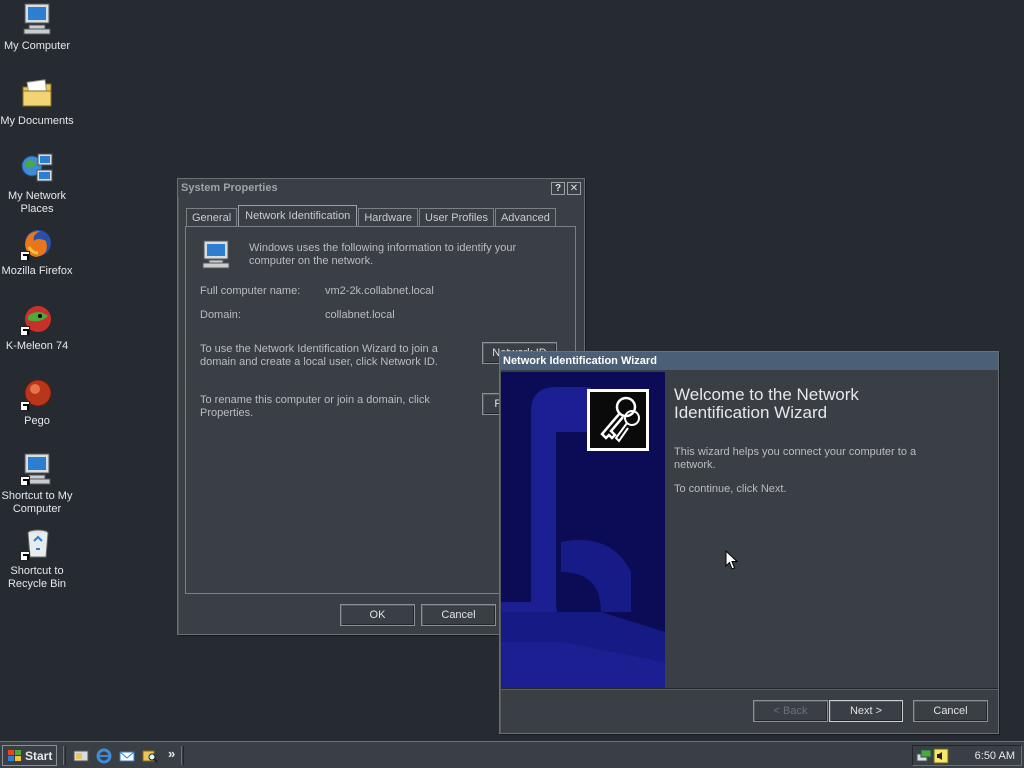  Describe the element at coordinates (171, 753) in the screenshot. I see `quick-launch-chevron: »` at that location.